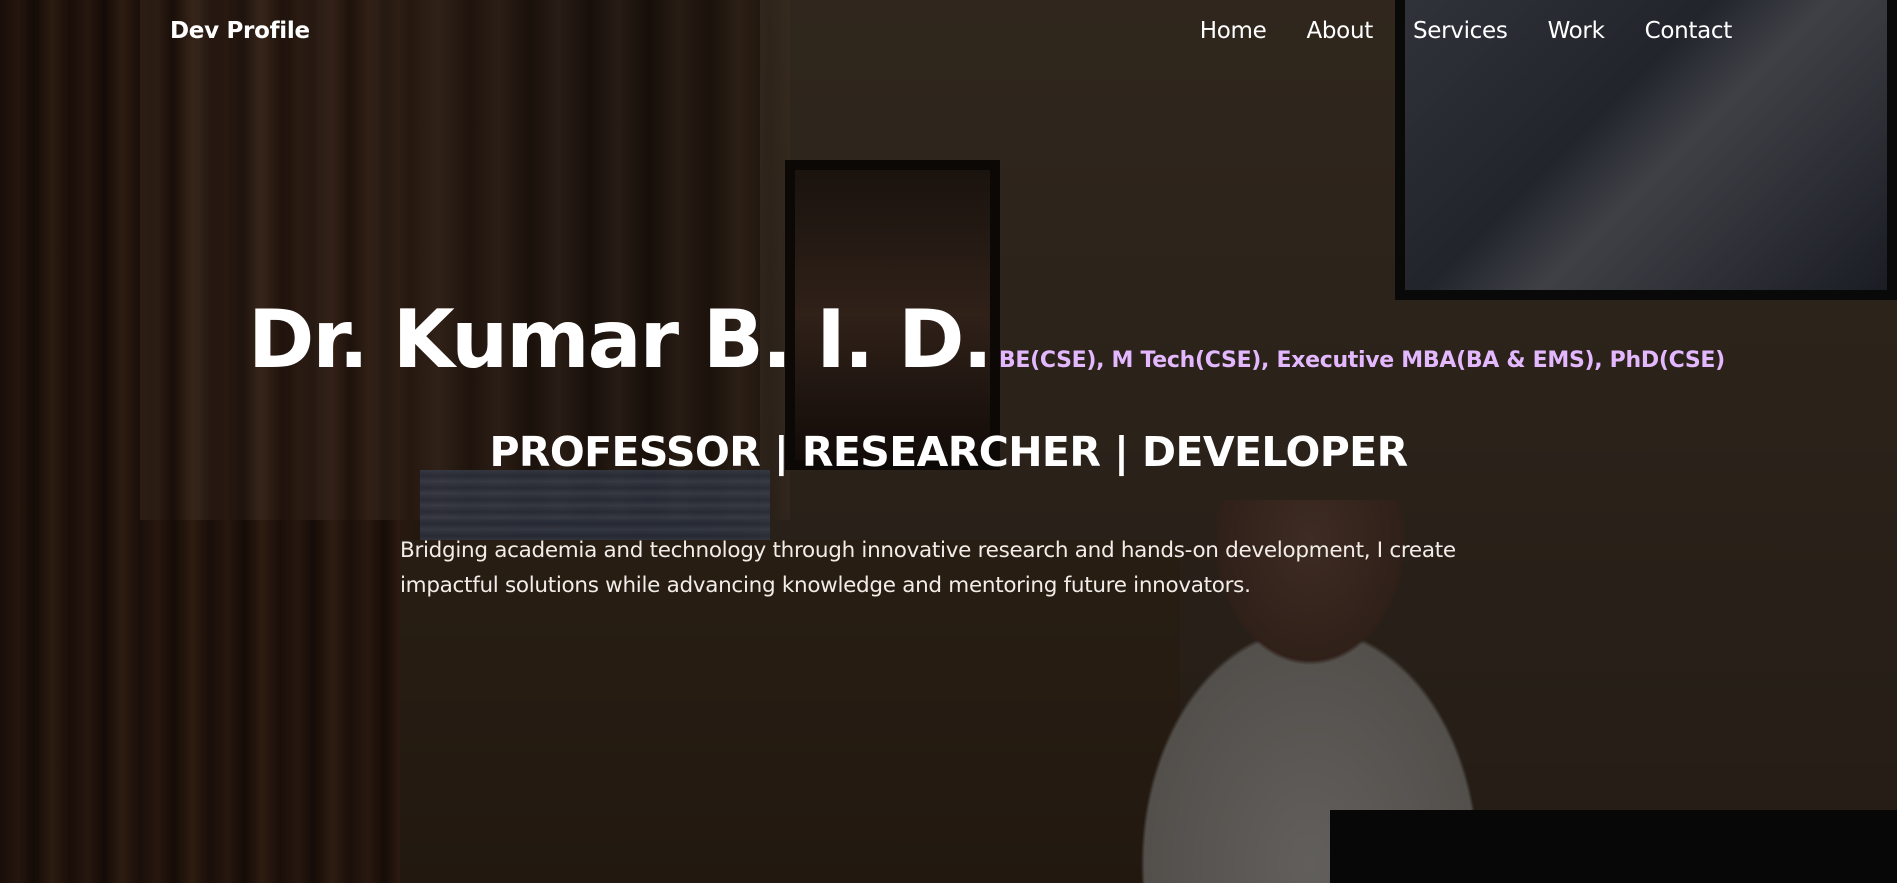  I want to click on profile-roles: PROFESSOR | RESEARCHER | DEVELOPER, so click(948, 452).